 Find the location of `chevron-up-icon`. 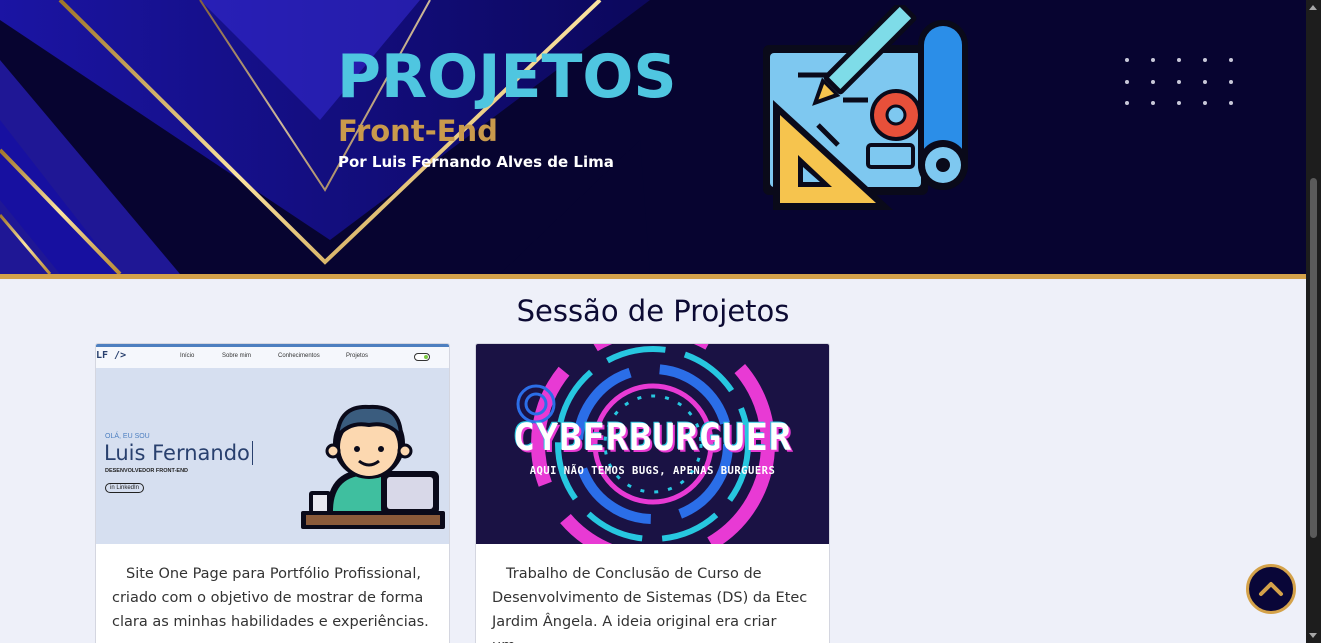

chevron-up-icon is located at coordinates (1271, 589).